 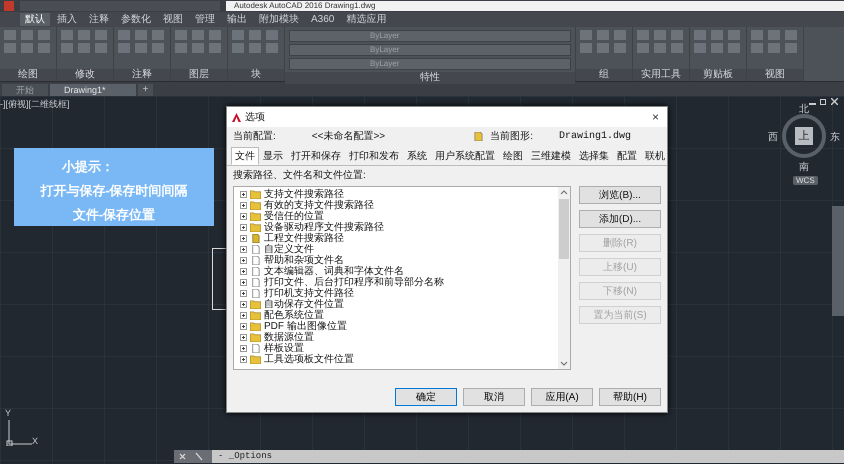 What do you see at coordinates (513, 156) in the screenshot?
I see `dialog-tab: 绘图` at bounding box center [513, 156].